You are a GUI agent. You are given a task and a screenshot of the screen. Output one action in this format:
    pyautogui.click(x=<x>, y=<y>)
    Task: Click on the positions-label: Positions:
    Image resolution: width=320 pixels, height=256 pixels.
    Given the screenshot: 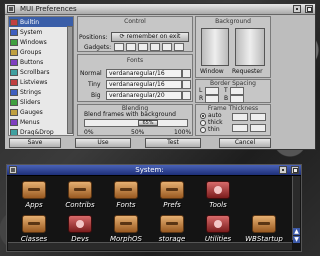 What is the action you would take?
    pyautogui.click(x=93, y=37)
    